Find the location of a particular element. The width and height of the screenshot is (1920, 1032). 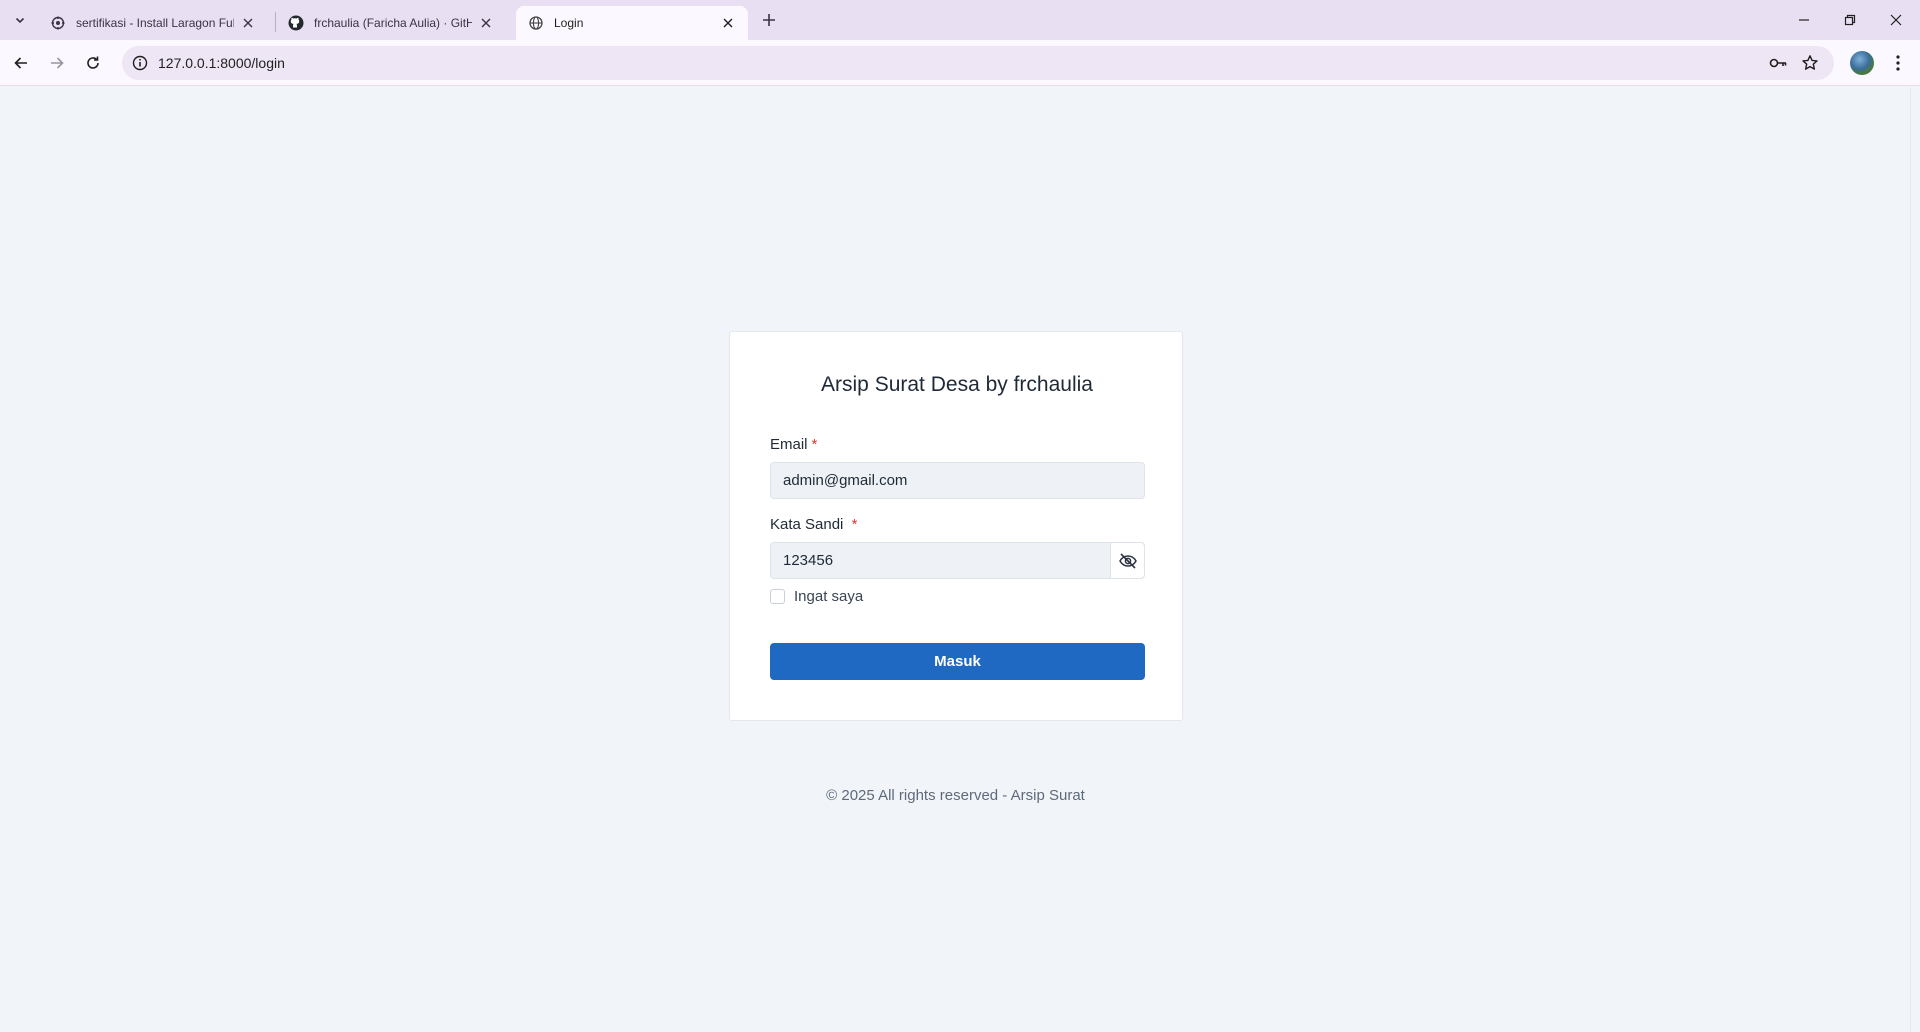

plus-icon is located at coordinates (769, 20).